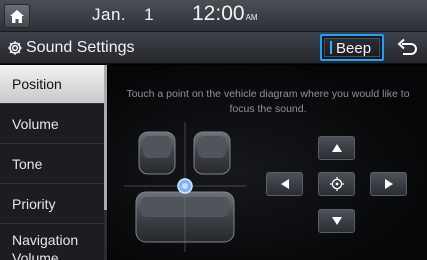 The image size is (427, 260). I want to click on clock: 12:00AM, so click(225, 14).